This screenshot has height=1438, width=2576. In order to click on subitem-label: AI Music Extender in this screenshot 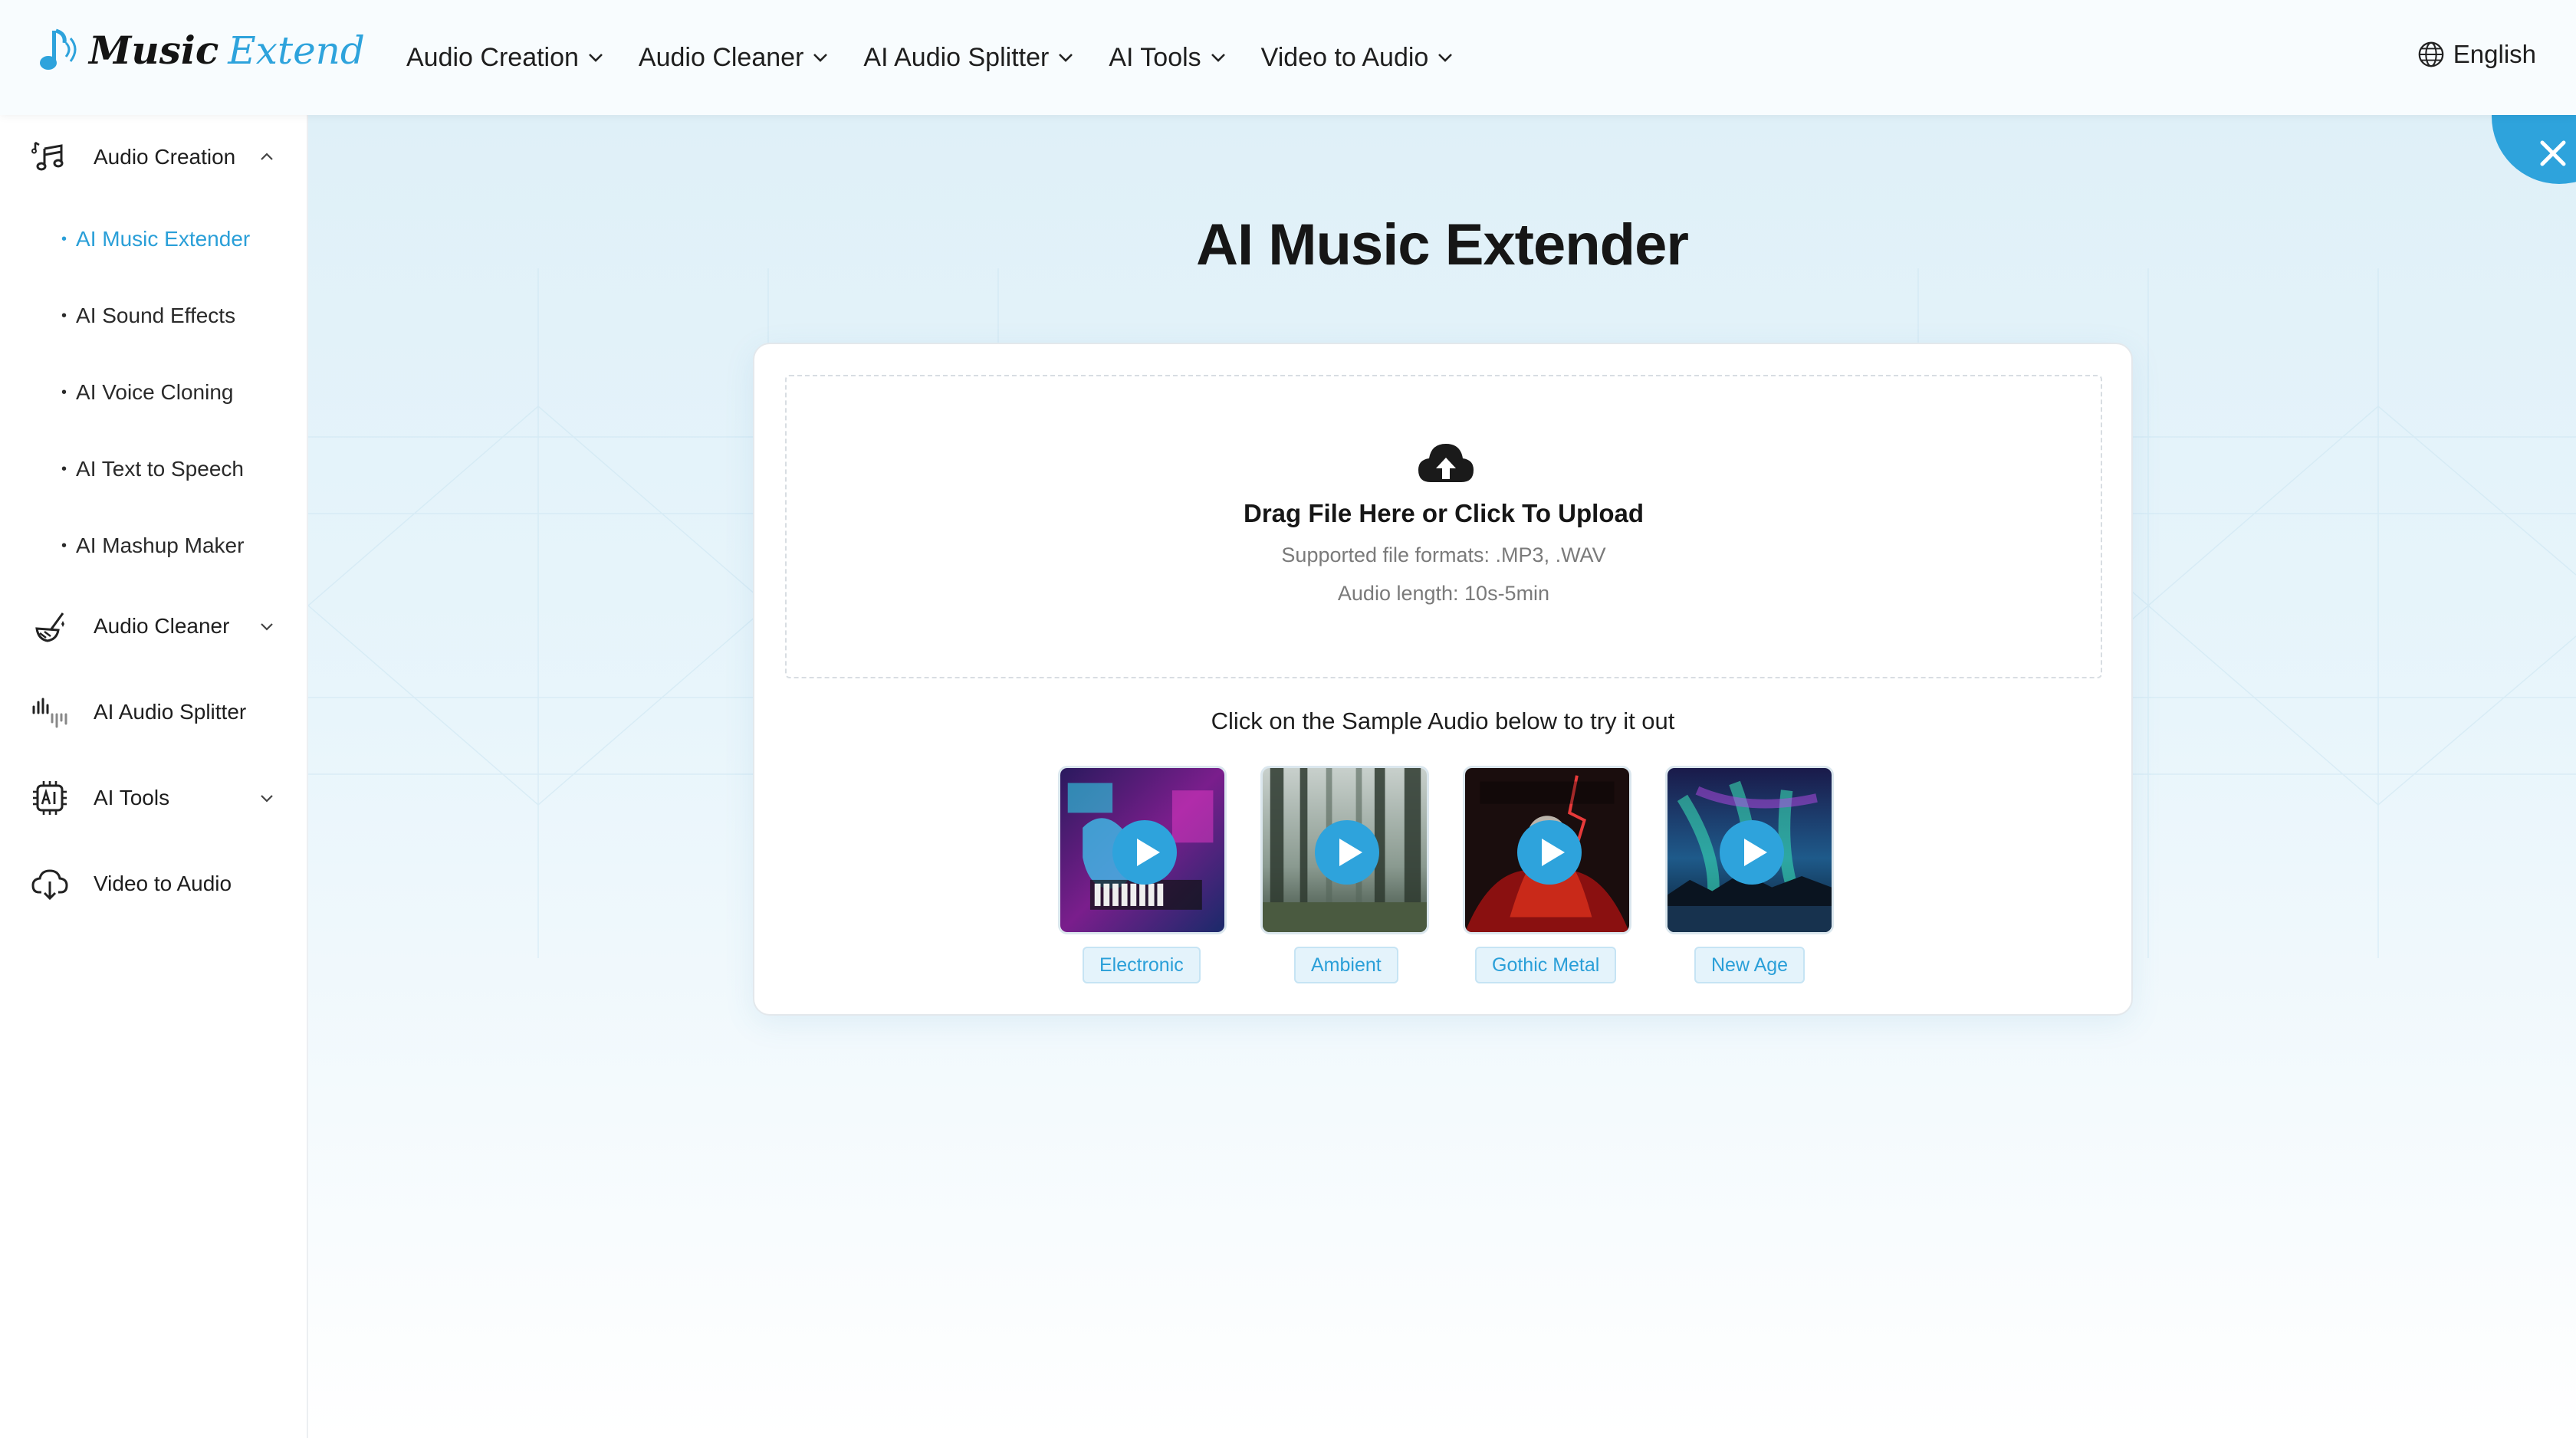, I will do `click(164, 239)`.